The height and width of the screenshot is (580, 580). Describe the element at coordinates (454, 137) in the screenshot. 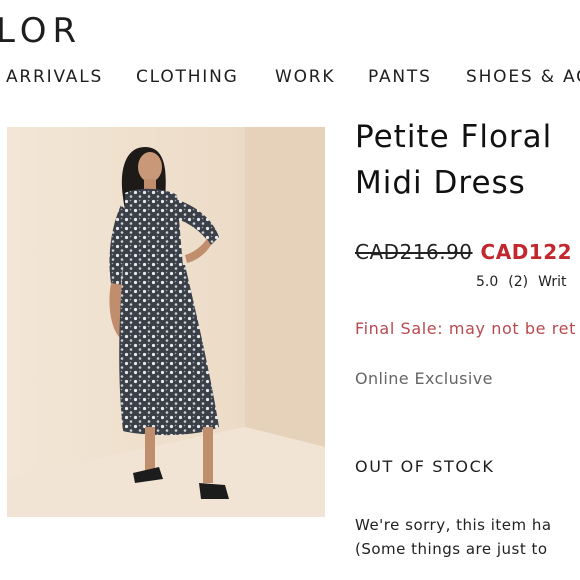

I see `product-title-line-1: Petite Floral` at that location.